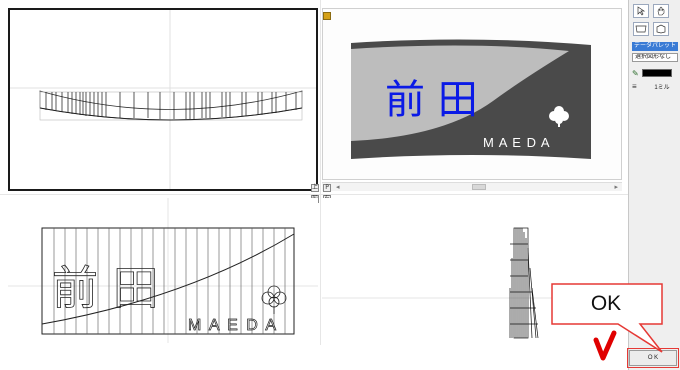  Describe the element at coordinates (641, 29) in the screenshot. I see `surface-tool-icon` at that location.